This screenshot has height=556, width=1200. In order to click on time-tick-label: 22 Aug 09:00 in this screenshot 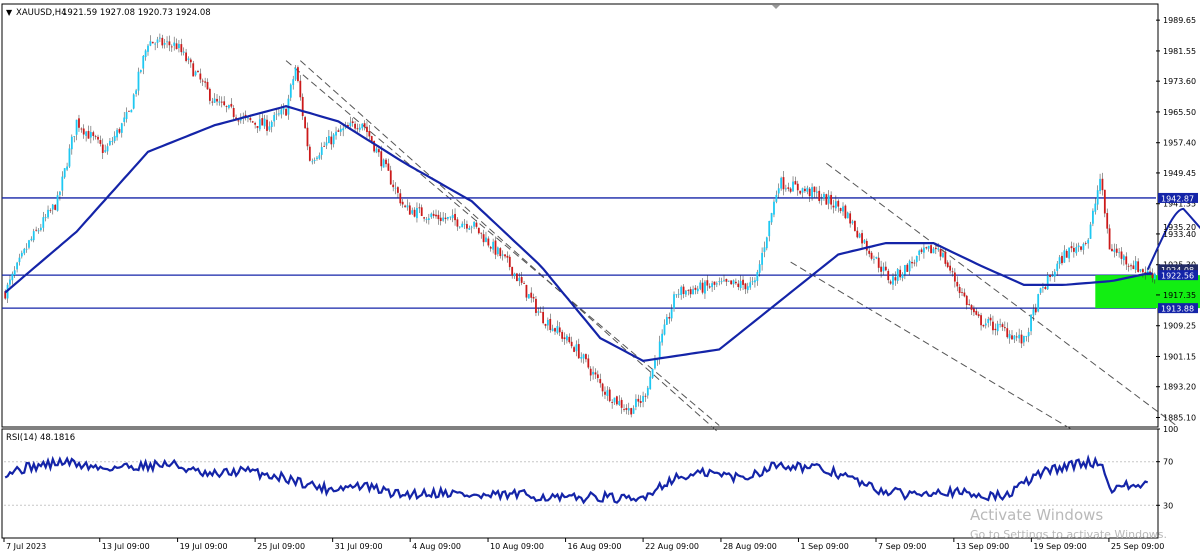, I will do `click(672, 546)`.